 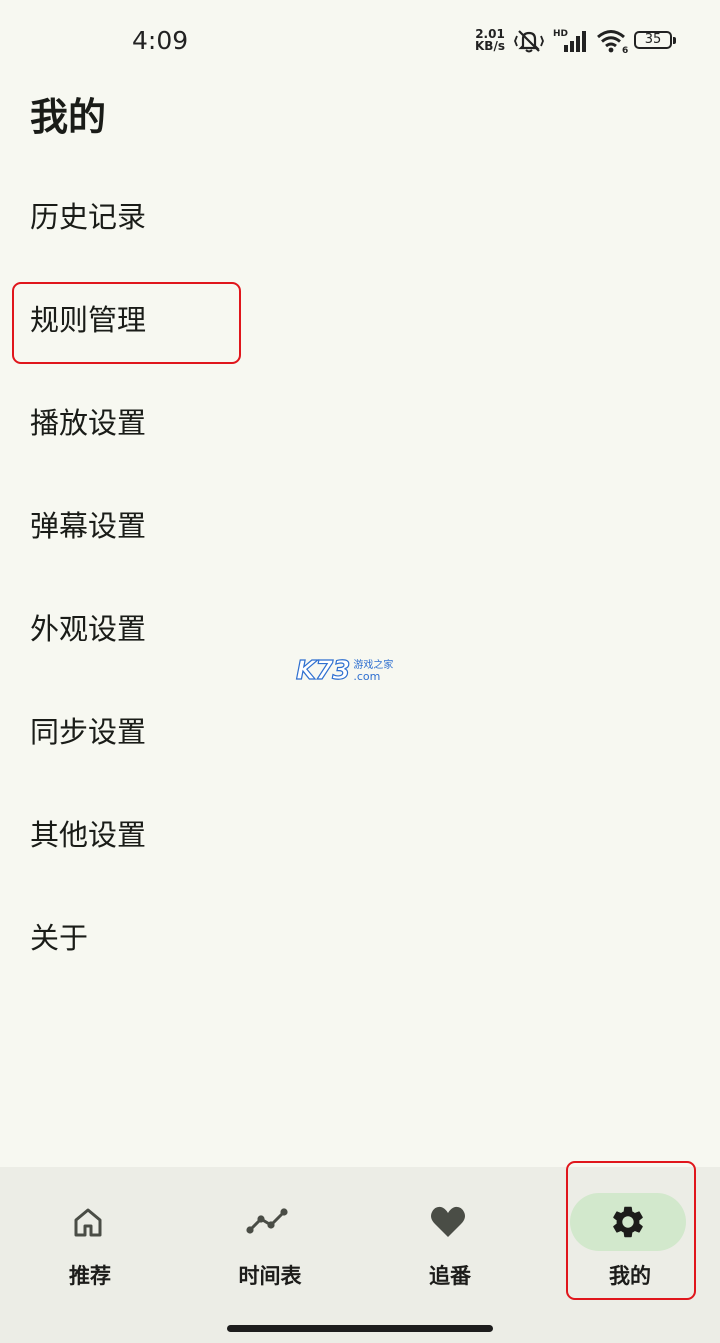 I want to click on menu-item-label: 弹幕设置, so click(x=88, y=525).